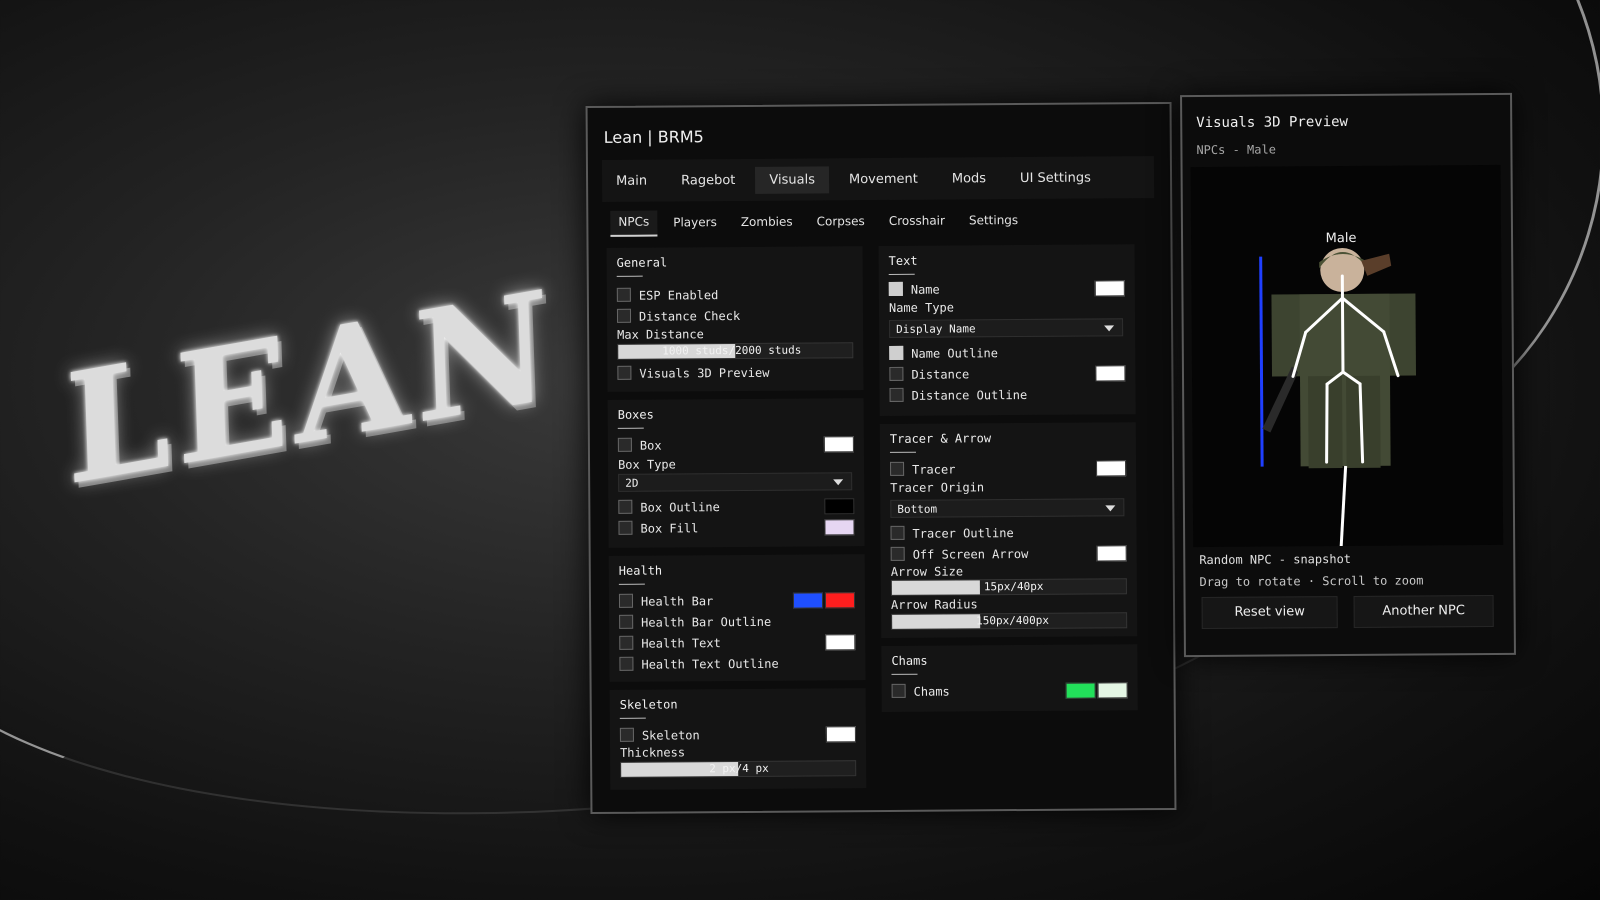 This screenshot has width=1600, height=900. Describe the element at coordinates (735, 482) in the screenshot. I see `box-type-dropdown: 2D` at that location.